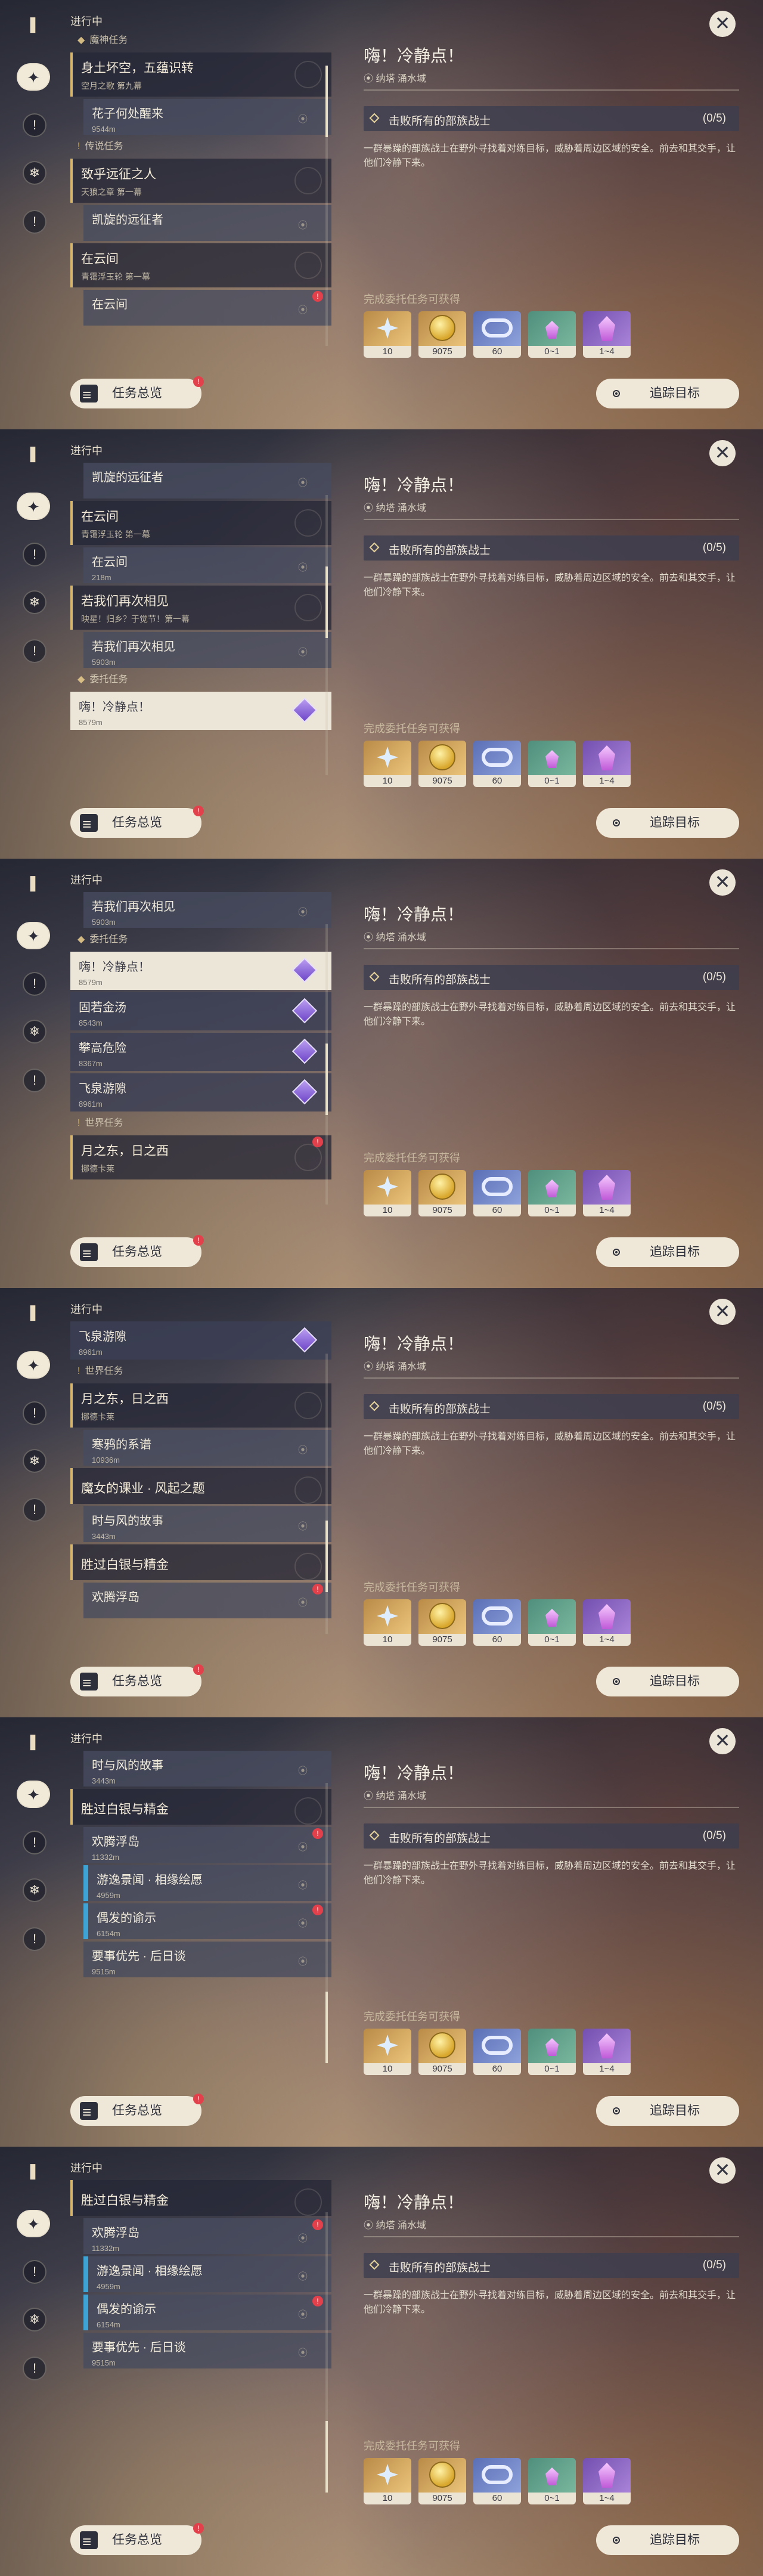 The height and width of the screenshot is (2576, 763). Describe the element at coordinates (207, 308) in the screenshot. I see `quest-step: 在云间 ⦿!` at that location.